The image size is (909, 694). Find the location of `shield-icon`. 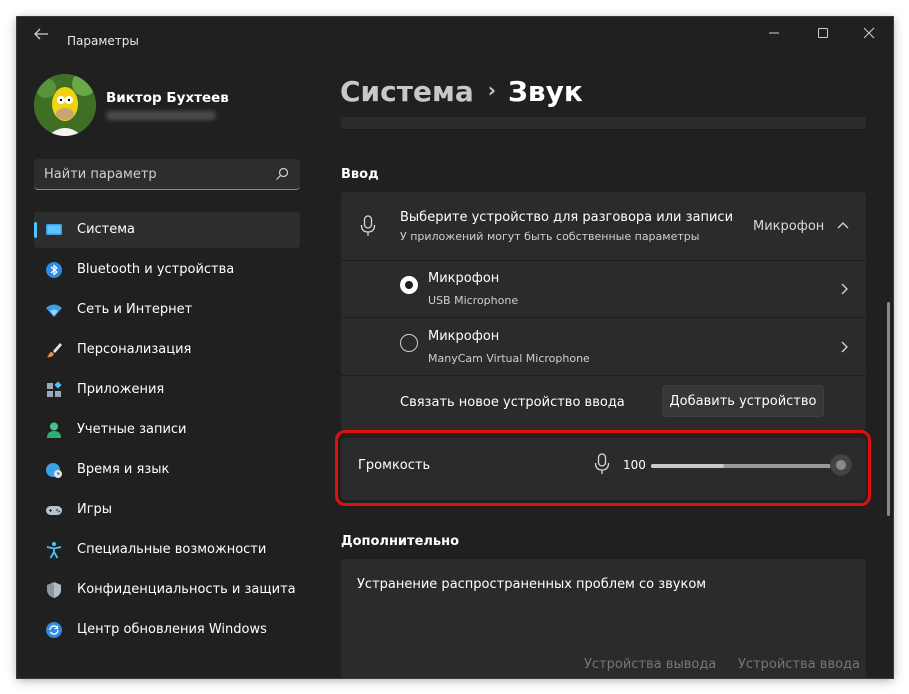

shield-icon is located at coordinates (54, 590).